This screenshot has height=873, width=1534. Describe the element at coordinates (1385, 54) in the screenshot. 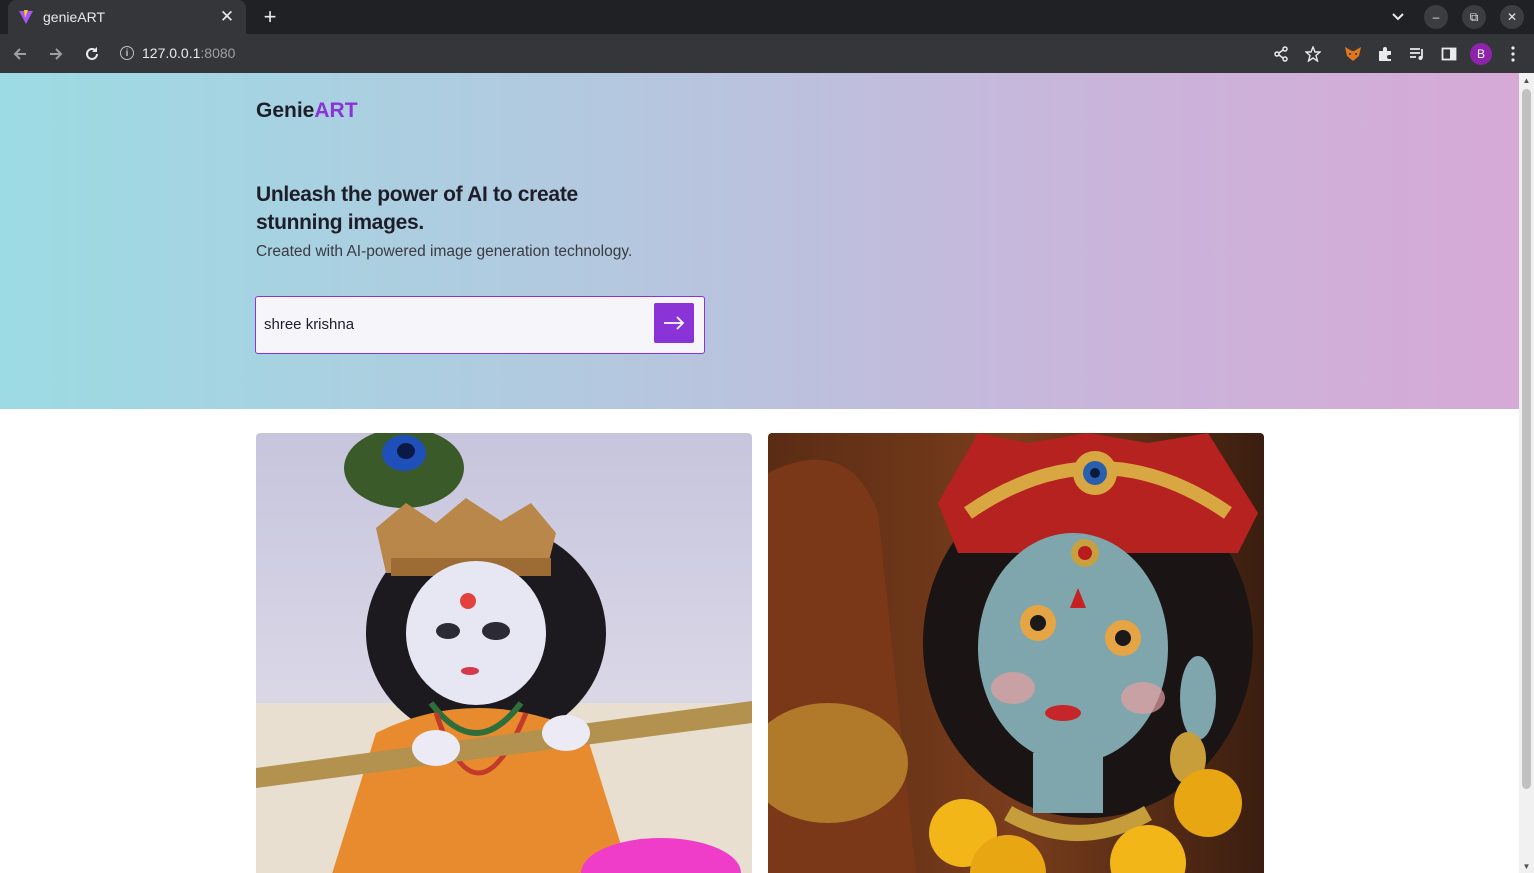

I see `extensions-puzzle-icon` at that location.